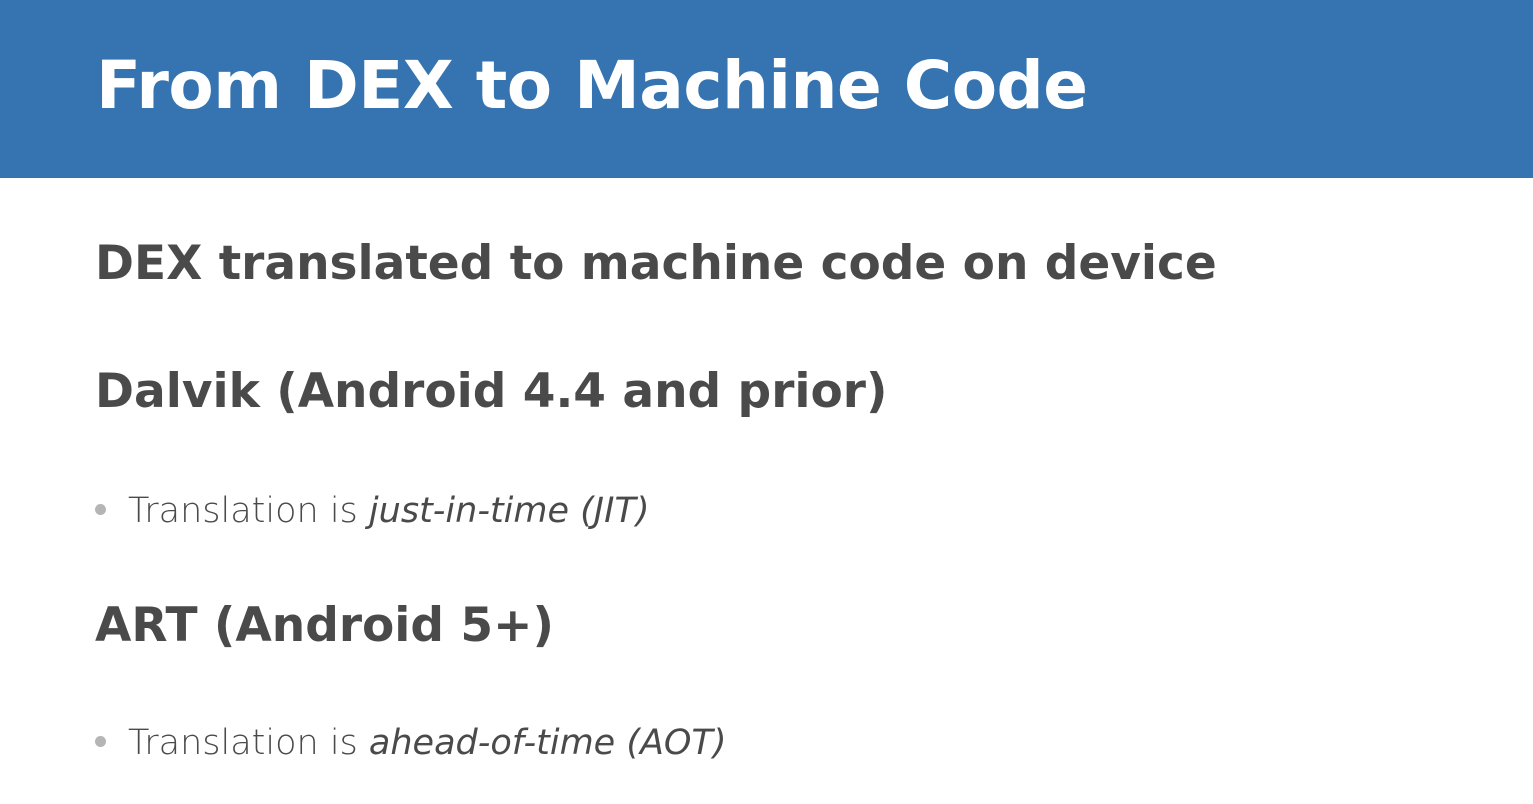  What do you see at coordinates (547, 743) in the screenshot?
I see `bullet-text-emphasis: ahead-of-time (AOT)` at bounding box center [547, 743].